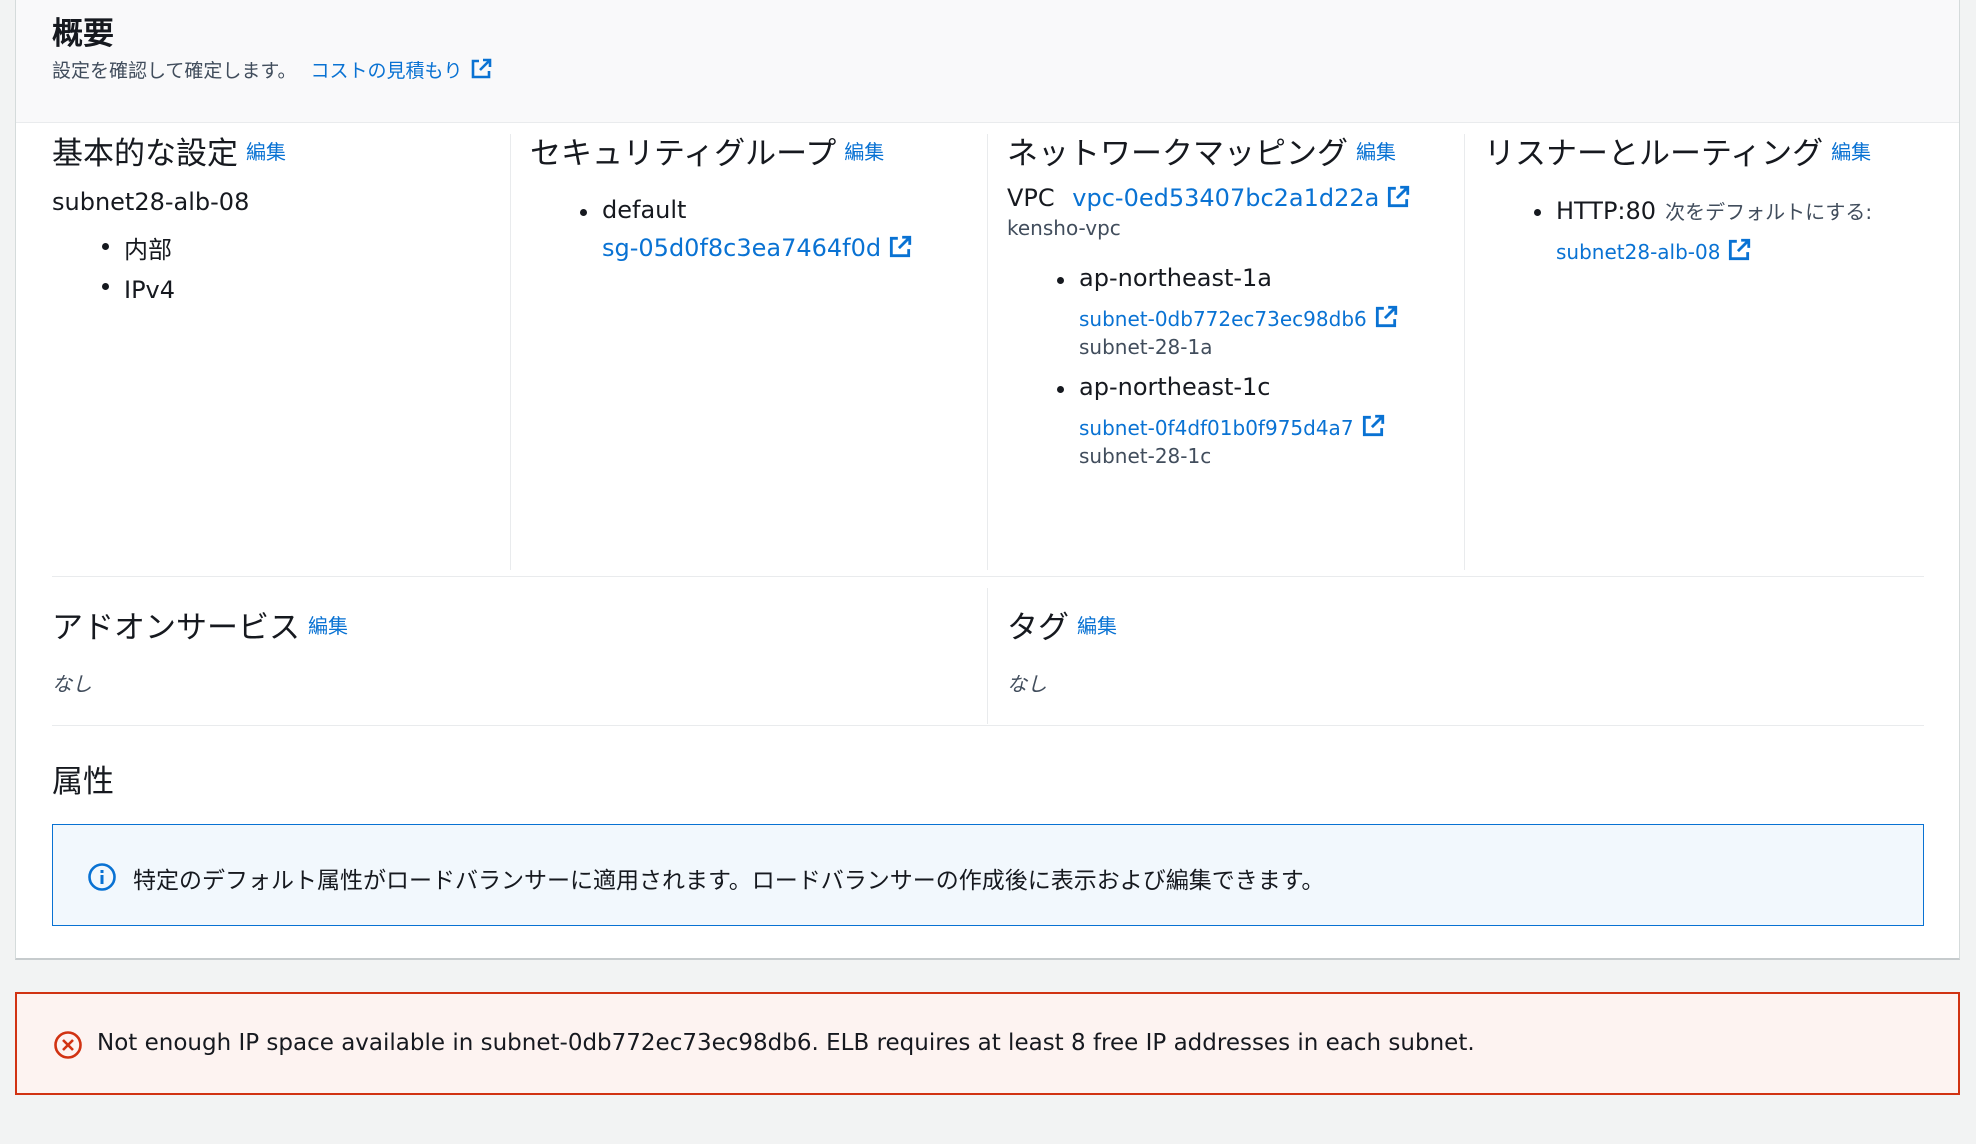  I want to click on vpc-id: vpc-0ed53407bc2a1d22a, so click(1226, 198).